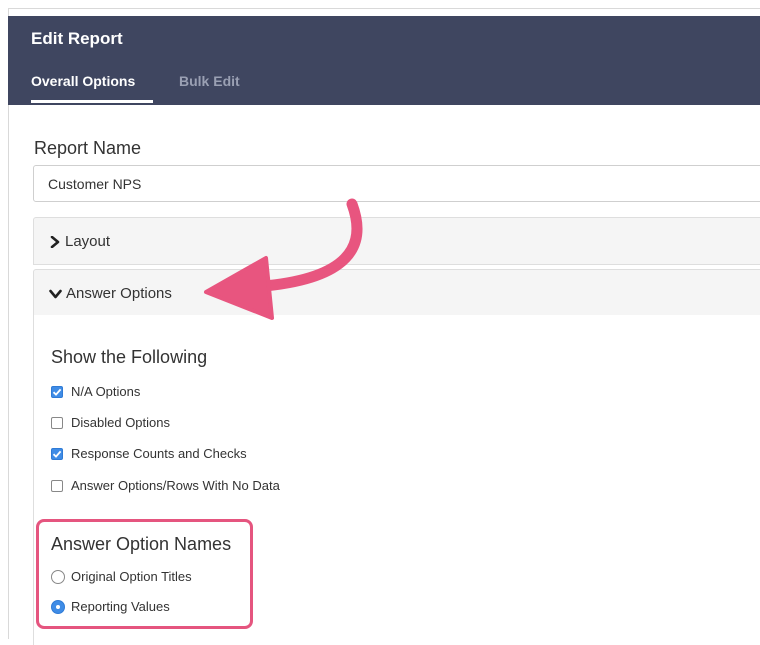 This screenshot has width=760, height=645. What do you see at coordinates (141, 544) in the screenshot?
I see `answer-option-names-title: Answer Option Names` at bounding box center [141, 544].